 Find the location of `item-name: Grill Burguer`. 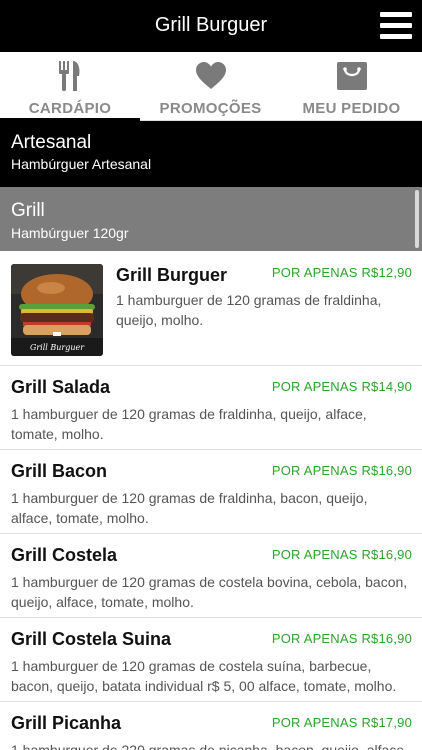

item-name: Grill Burguer is located at coordinates (172, 275).